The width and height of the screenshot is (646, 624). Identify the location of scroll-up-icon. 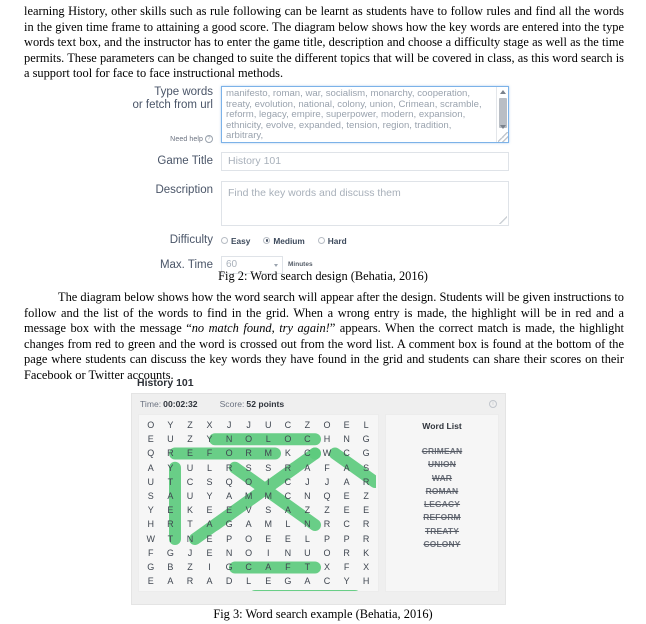
(503, 92).